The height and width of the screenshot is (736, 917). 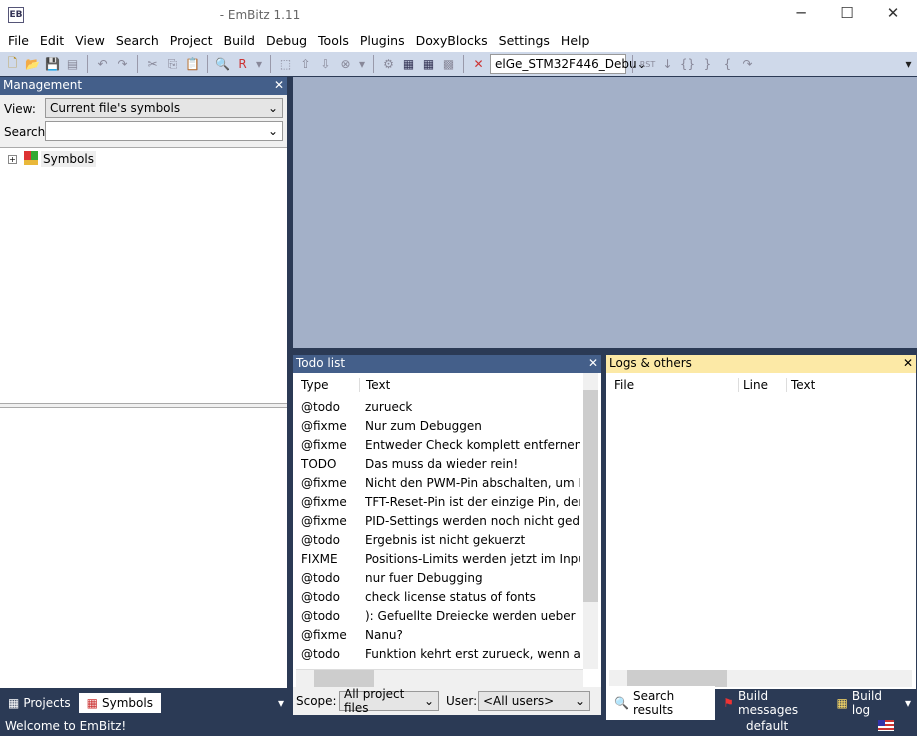 I want to click on todo-text: zurueck, so click(x=389, y=406).